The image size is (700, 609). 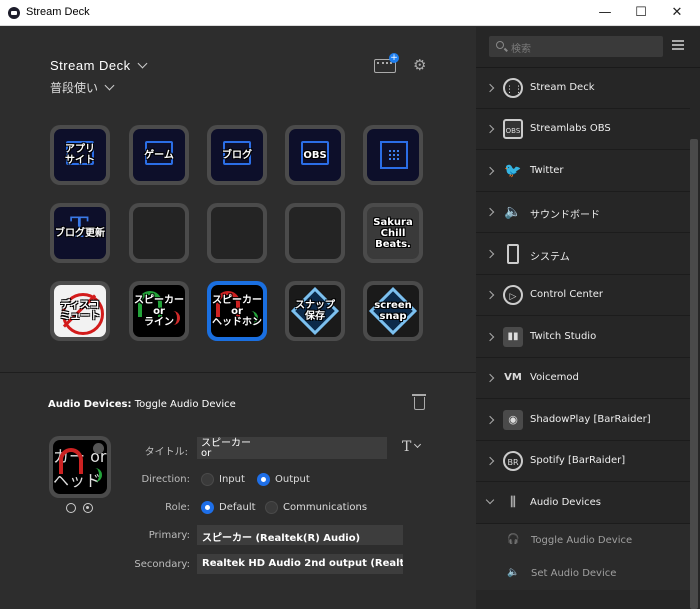 I want to click on role-default-radio, so click(x=207, y=507).